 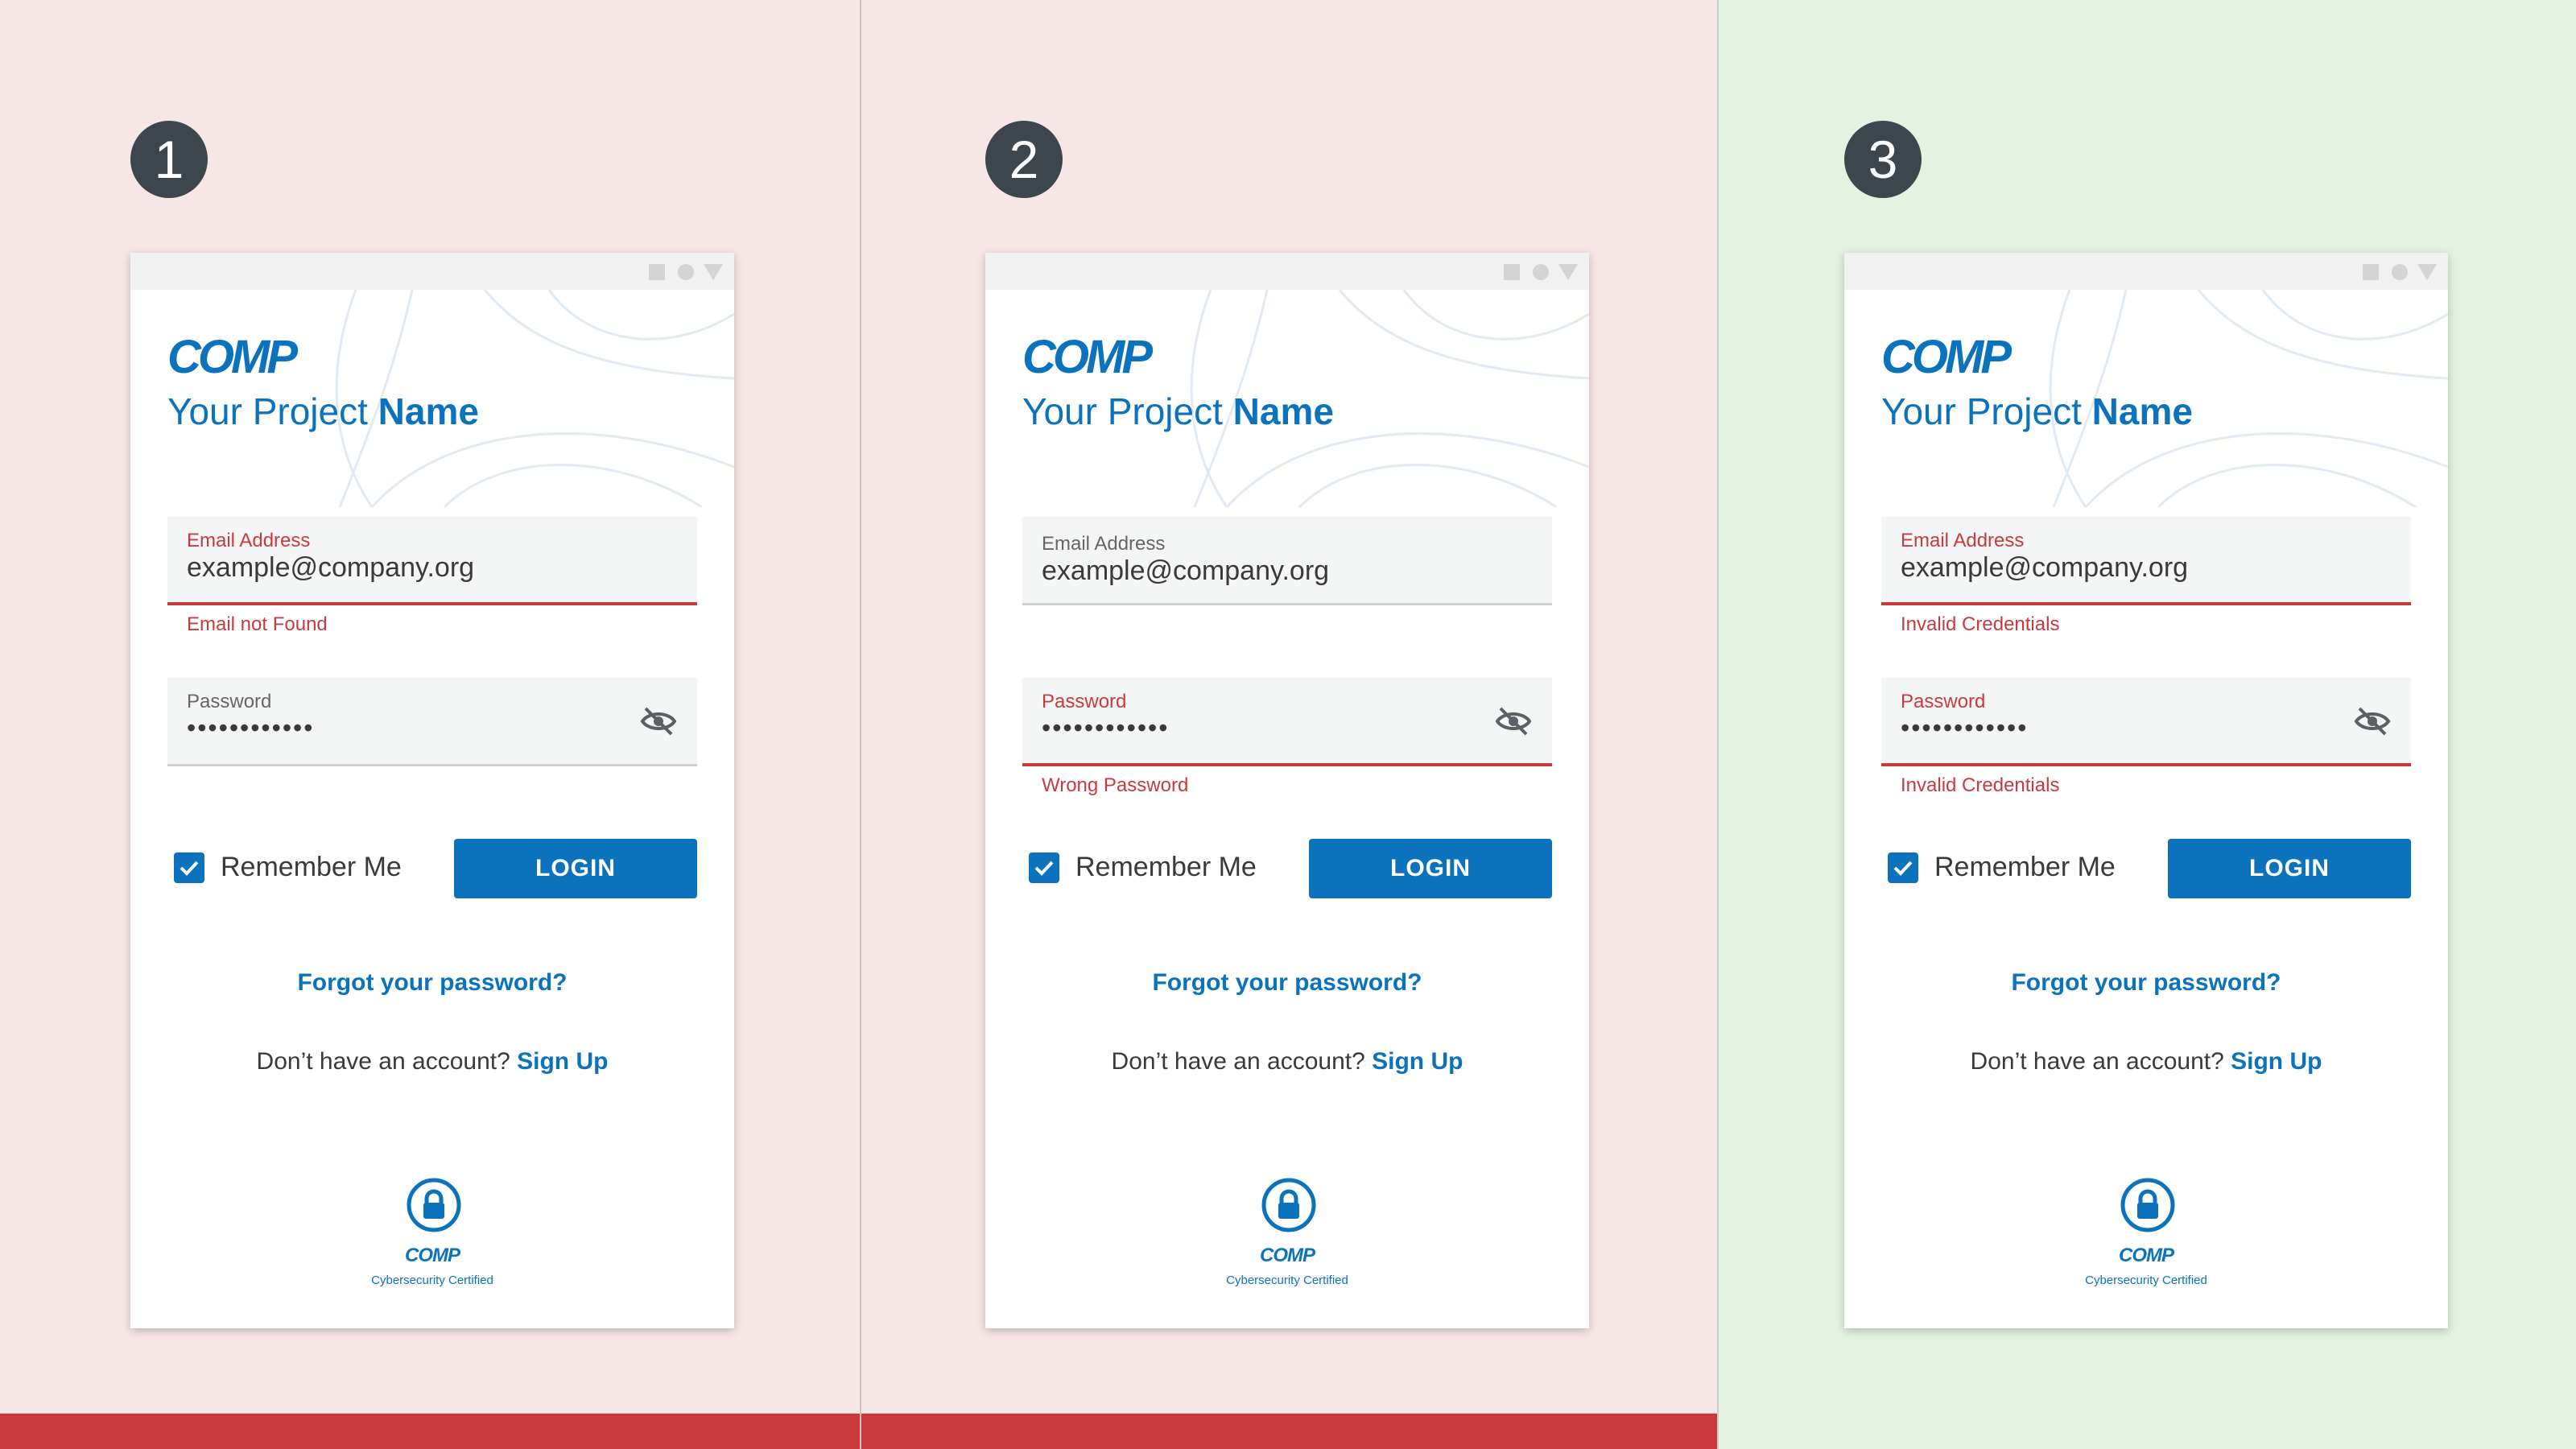 What do you see at coordinates (1024, 159) in the screenshot?
I see `step-number-badge: 2` at bounding box center [1024, 159].